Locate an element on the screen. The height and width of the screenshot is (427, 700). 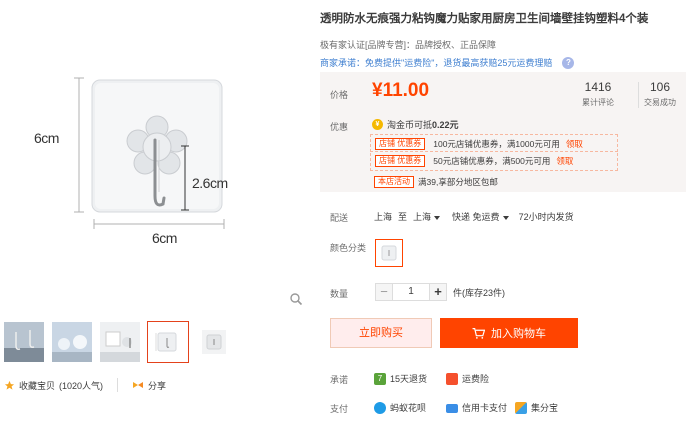
share-bar: 收藏宝贝 (1020人气) 分享 is located at coordinates (85, 385).